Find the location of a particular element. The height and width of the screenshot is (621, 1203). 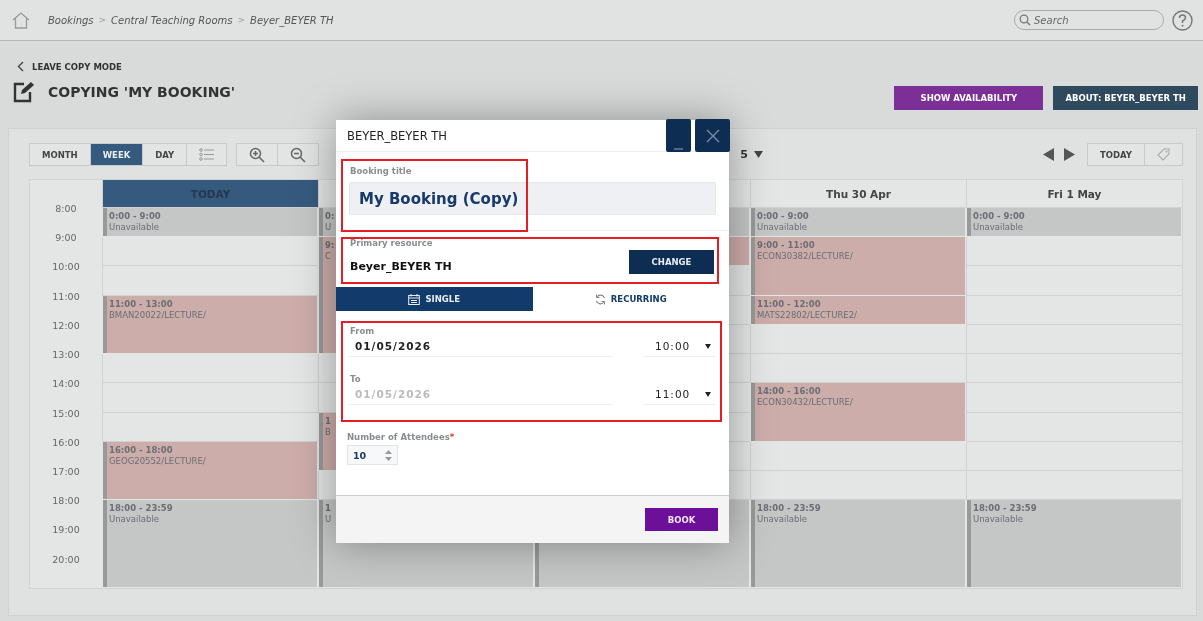

event-label: C is located at coordinates (328, 256).